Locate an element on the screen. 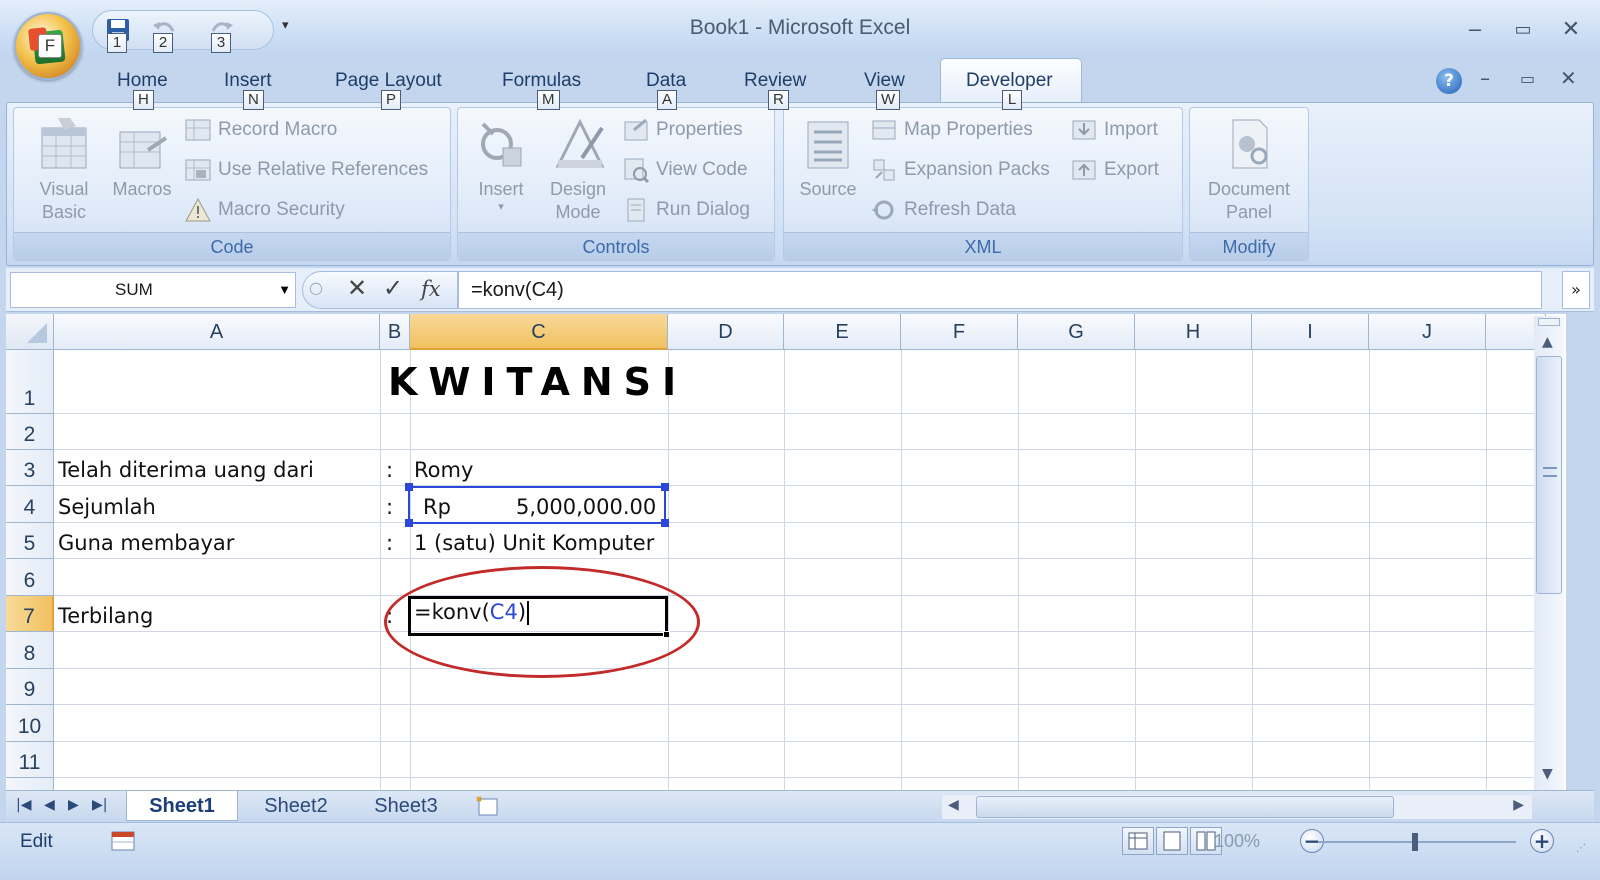 This screenshot has width=1600, height=880. zoom-slider-thumb is located at coordinates (1415, 842).